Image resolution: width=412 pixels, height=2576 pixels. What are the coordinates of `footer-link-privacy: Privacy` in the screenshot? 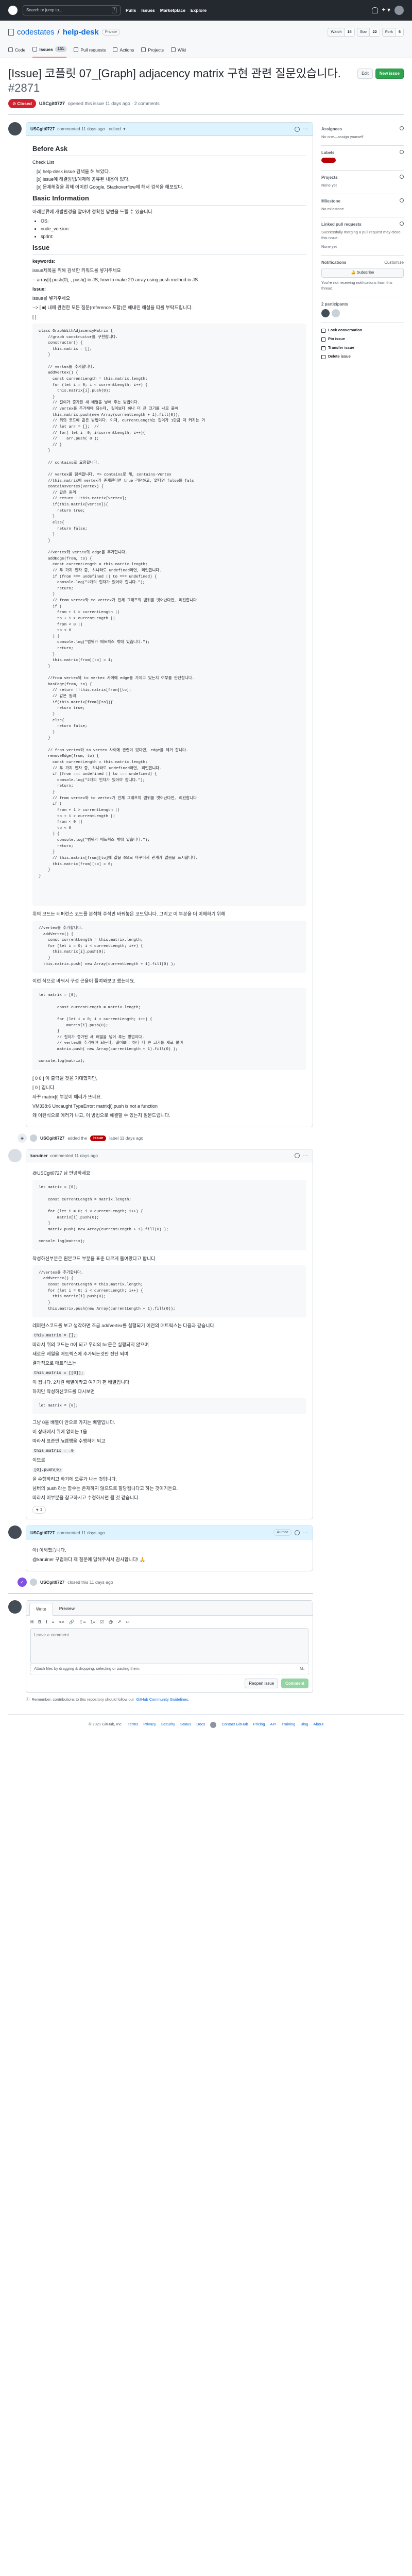 It's located at (150, 1725).